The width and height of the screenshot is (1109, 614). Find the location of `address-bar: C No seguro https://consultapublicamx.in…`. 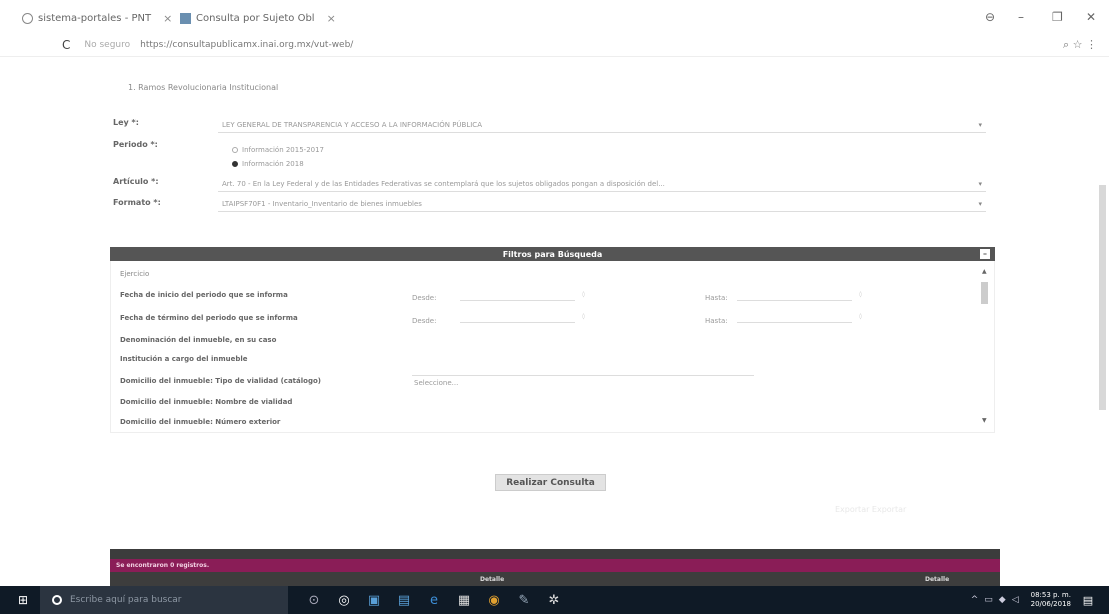

address-bar: C No seguro https://consultapublicamx.in… is located at coordinates (554, 45).